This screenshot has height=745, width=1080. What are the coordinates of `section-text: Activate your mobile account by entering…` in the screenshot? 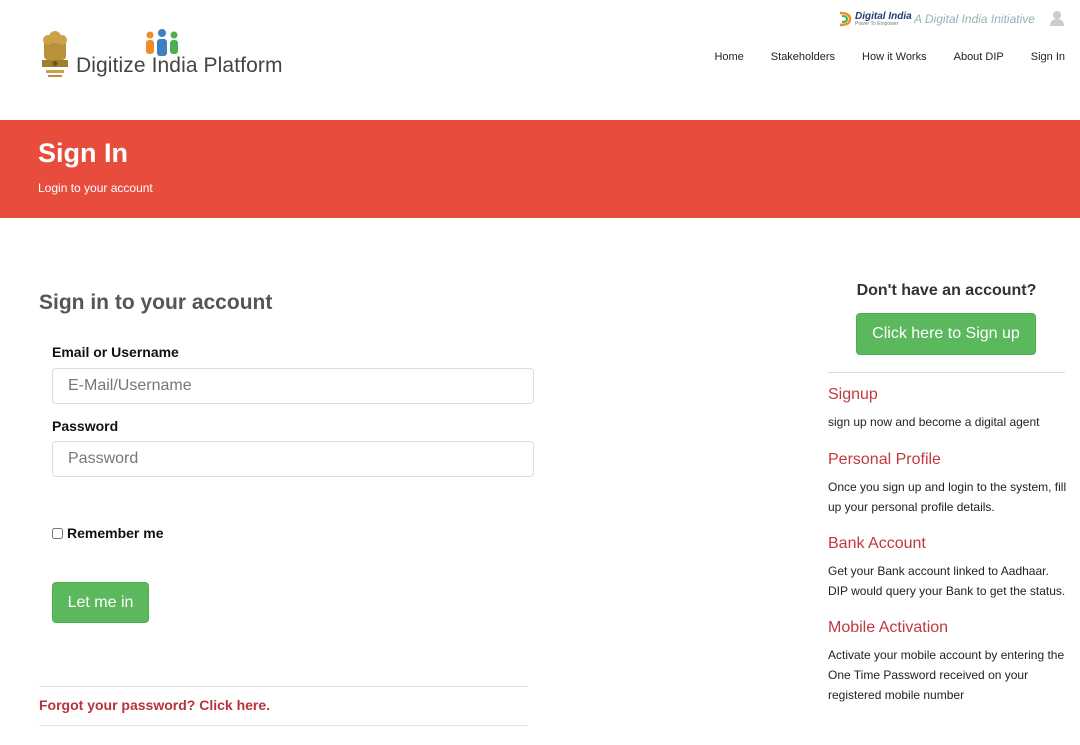 It's located at (946, 675).